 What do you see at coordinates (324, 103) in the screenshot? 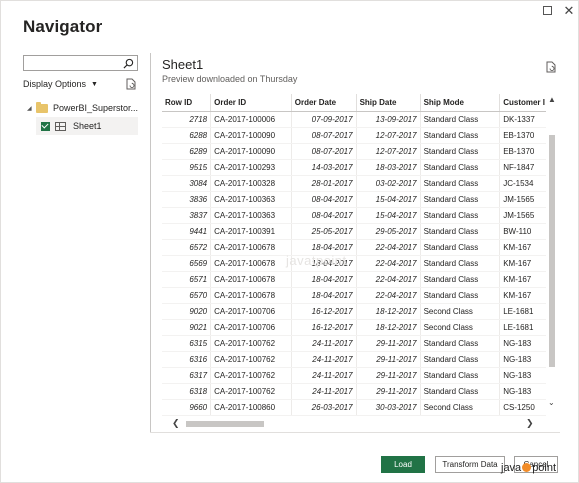
I see `column-header: Order Date` at bounding box center [324, 103].